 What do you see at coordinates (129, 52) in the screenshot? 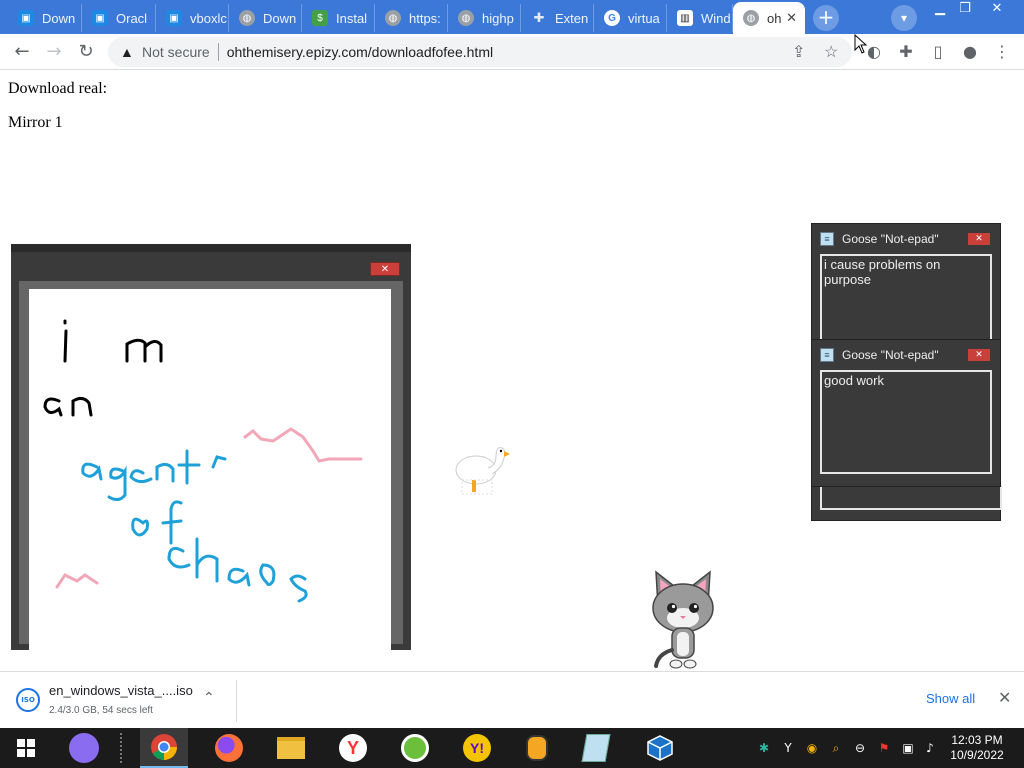
I see `warning-icon: ▲` at bounding box center [129, 52].